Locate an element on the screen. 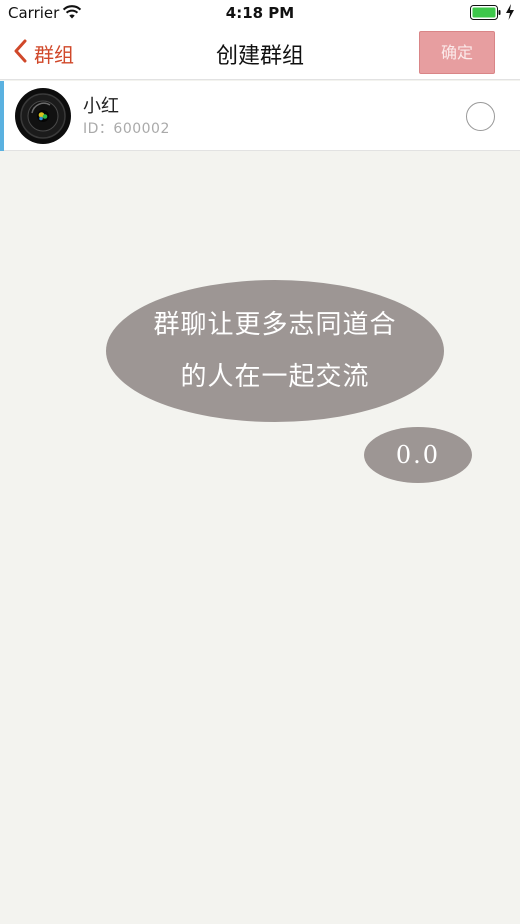  status-bar: Carrier 4:18 PM is located at coordinates (260, 13).